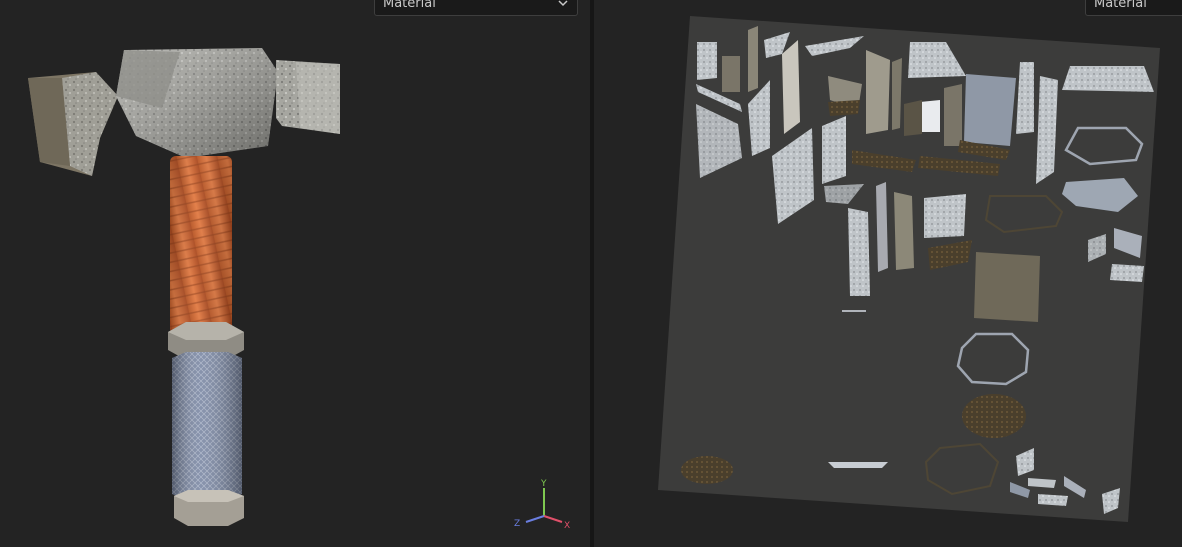 The width and height of the screenshot is (1182, 547). I want to click on material-dropdown-3d-value: Material, so click(409, 5).